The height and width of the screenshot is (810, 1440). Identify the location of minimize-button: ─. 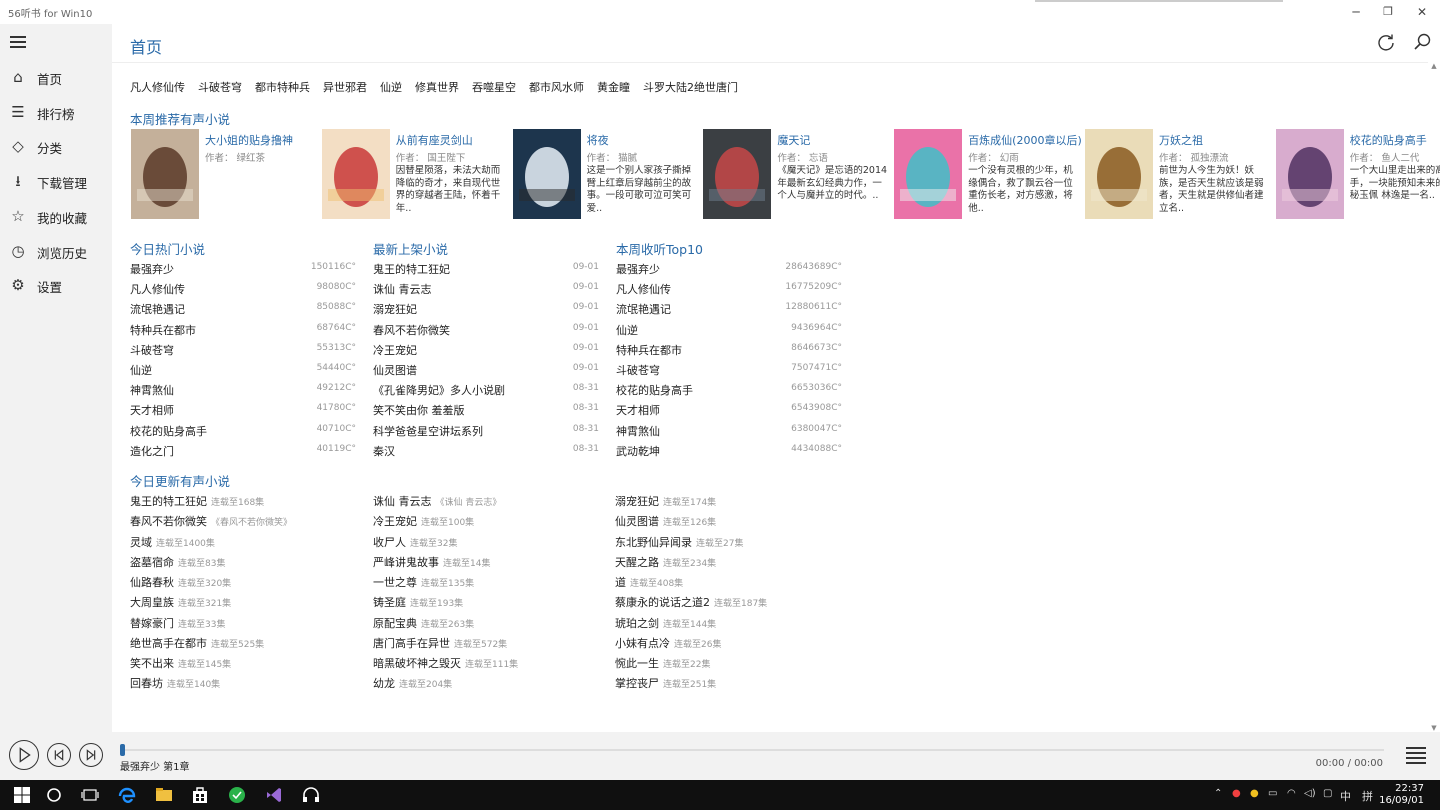
(1356, 12).